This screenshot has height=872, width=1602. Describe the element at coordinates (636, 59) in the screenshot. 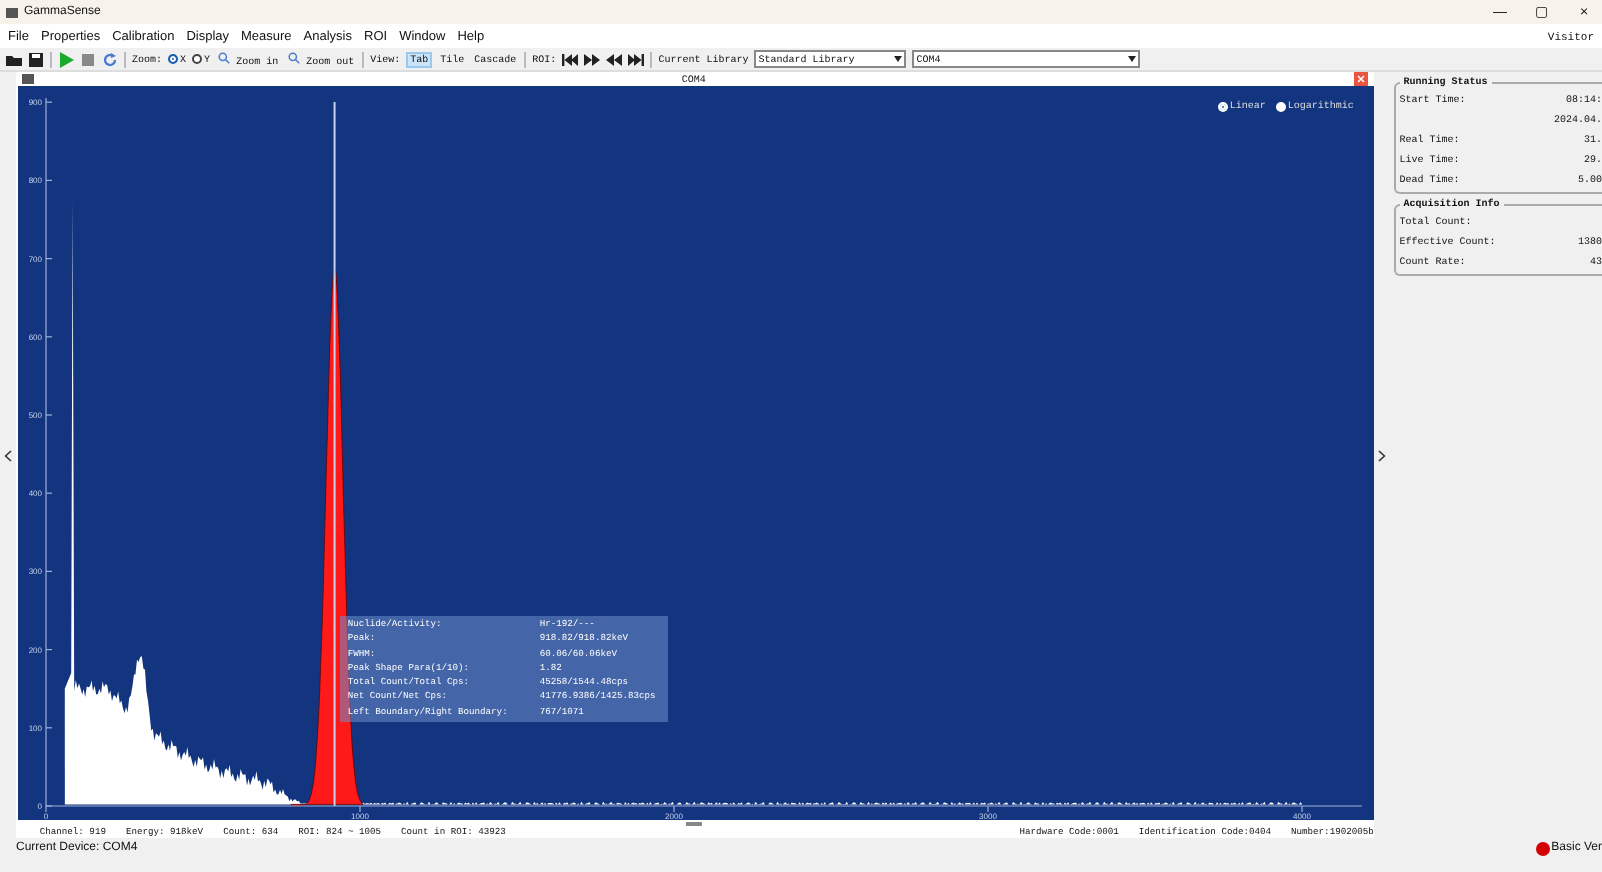

I see `skip-forward-icon` at that location.